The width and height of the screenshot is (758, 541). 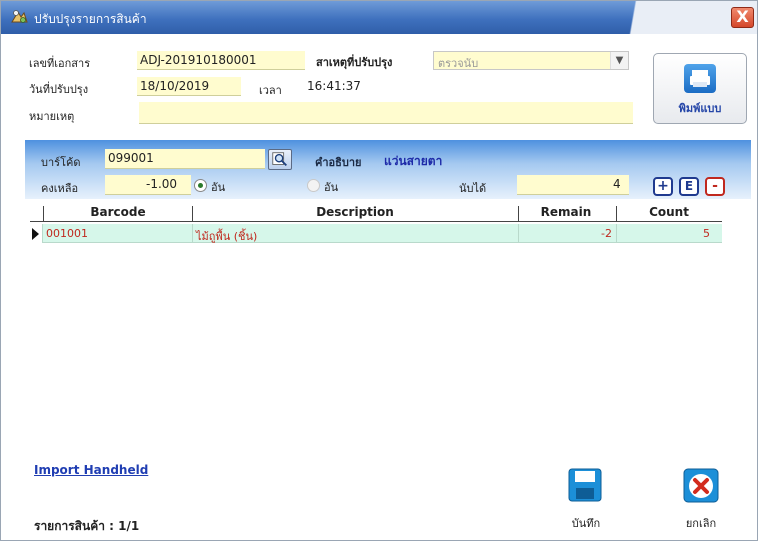 What do you see at coordinates (270, 90) in the screenshot?
I see `time-label: เวลา` at bounding box center [270, 90].